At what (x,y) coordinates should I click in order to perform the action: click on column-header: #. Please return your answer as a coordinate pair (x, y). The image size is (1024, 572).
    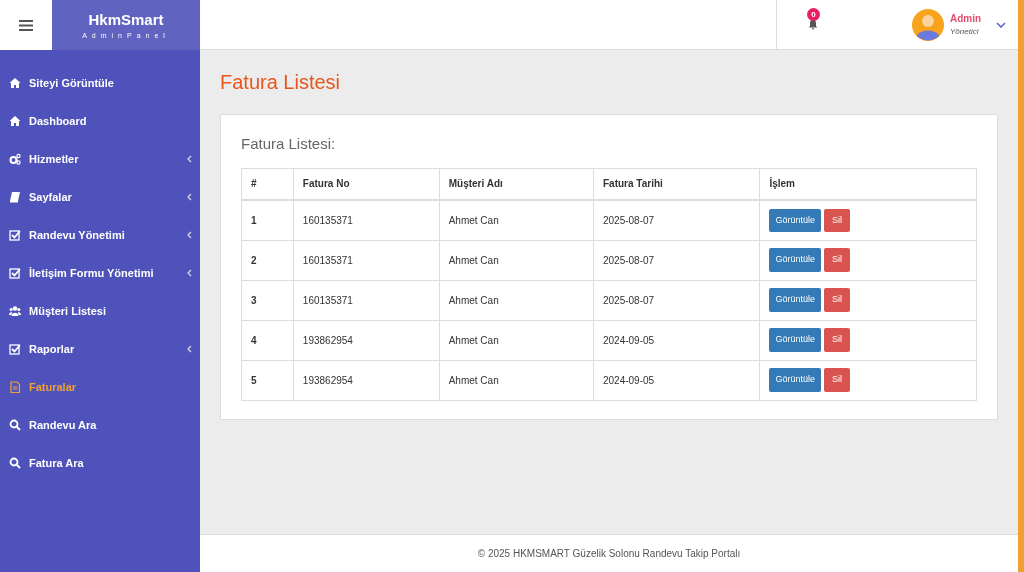
    Looking at the image, I should click on (267, 184).